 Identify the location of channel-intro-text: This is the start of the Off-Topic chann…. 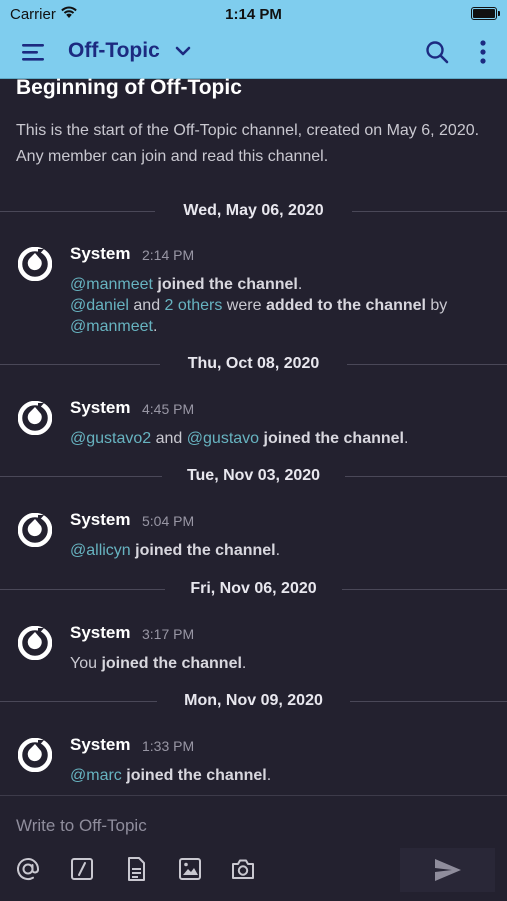
(248, 143).